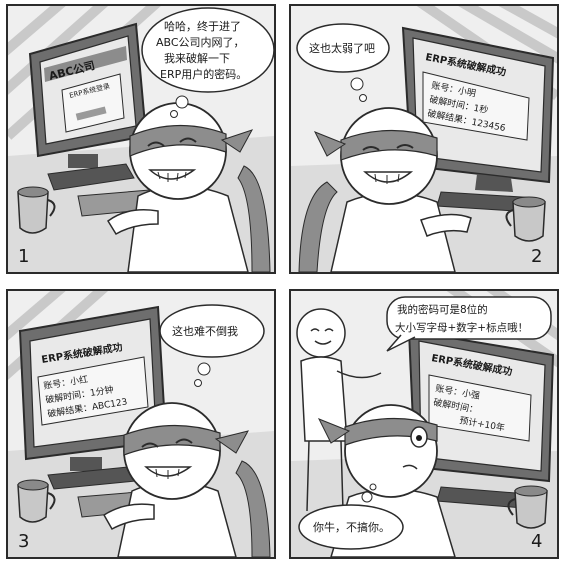 The width and height of the screenshot is (565, 569). What do you see at coordinates (200, 42) in the screenshot?
I see `thought-line-2: ABC公司内网了，` at bounding box center [200, 42].